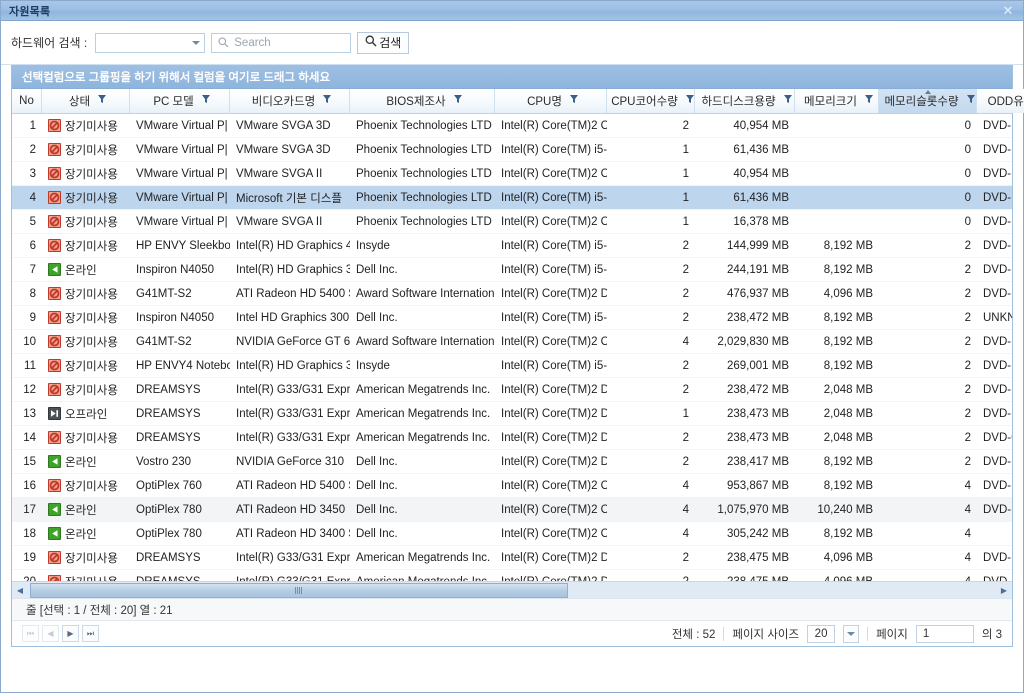 The height and width of the screenshot is (693, 1024). What do you see at coordinates (150, 42) in the screenshot?
I see `hardware-field-select` at bounding box center [150, 42].